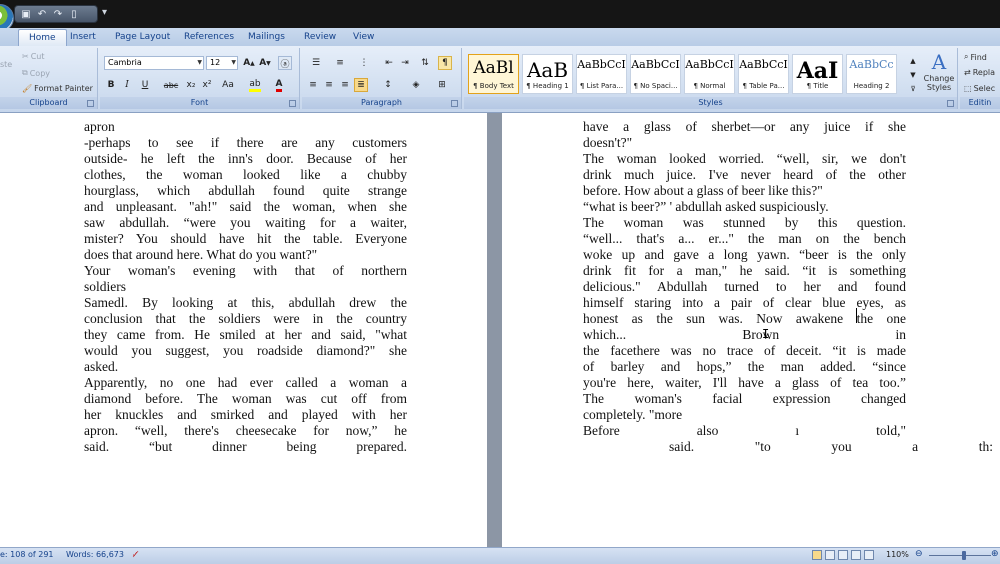 This screenshot has width=1000, height=564. I want to click on tab-references: References, so click(209, 37).